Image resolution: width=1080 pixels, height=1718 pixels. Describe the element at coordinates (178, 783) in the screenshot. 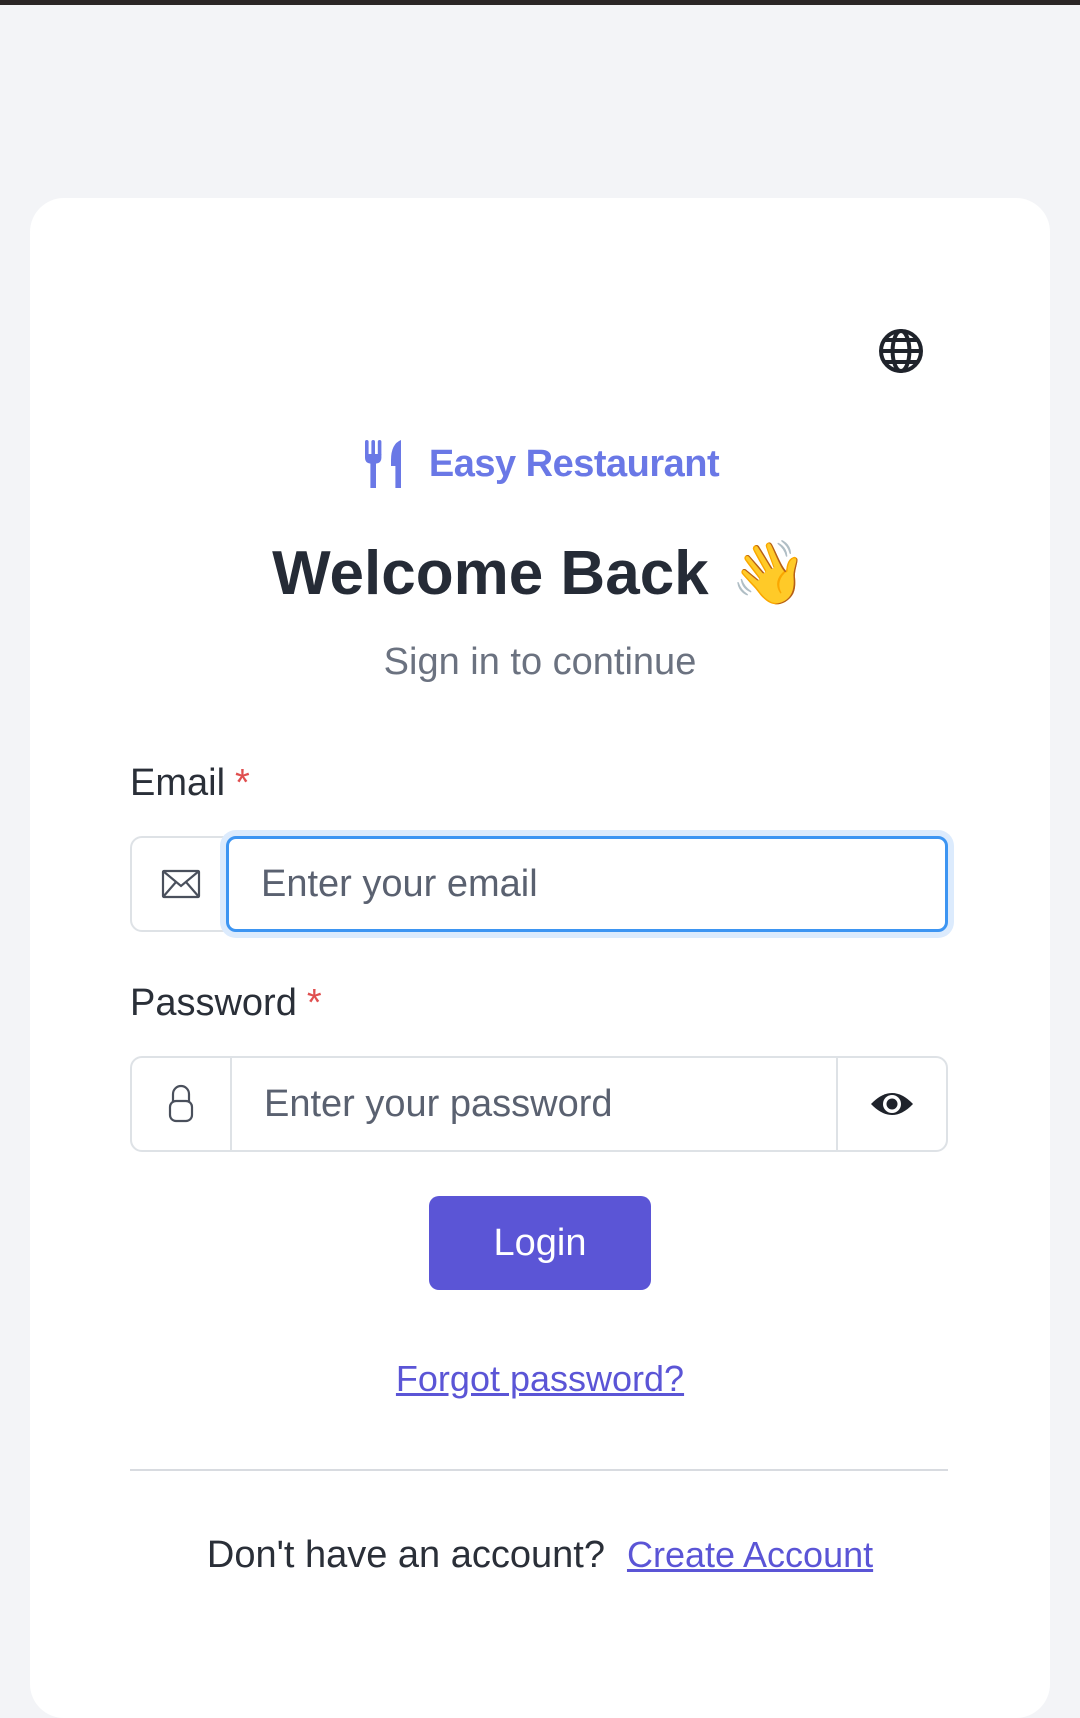

I see `email-label-text: Email` at that location.